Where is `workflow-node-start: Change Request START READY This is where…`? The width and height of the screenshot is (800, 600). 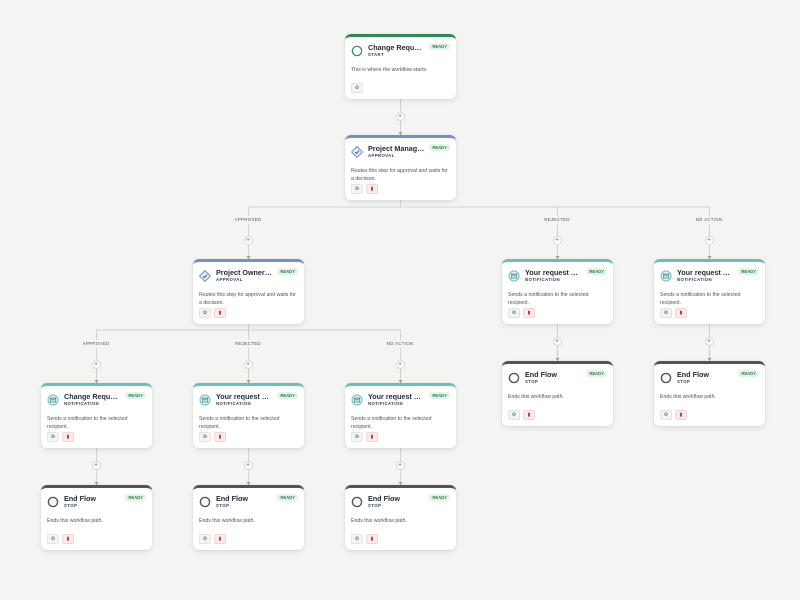 workflow-node-start: Change Request START READY This is where… is located at coordinates (400, 66).